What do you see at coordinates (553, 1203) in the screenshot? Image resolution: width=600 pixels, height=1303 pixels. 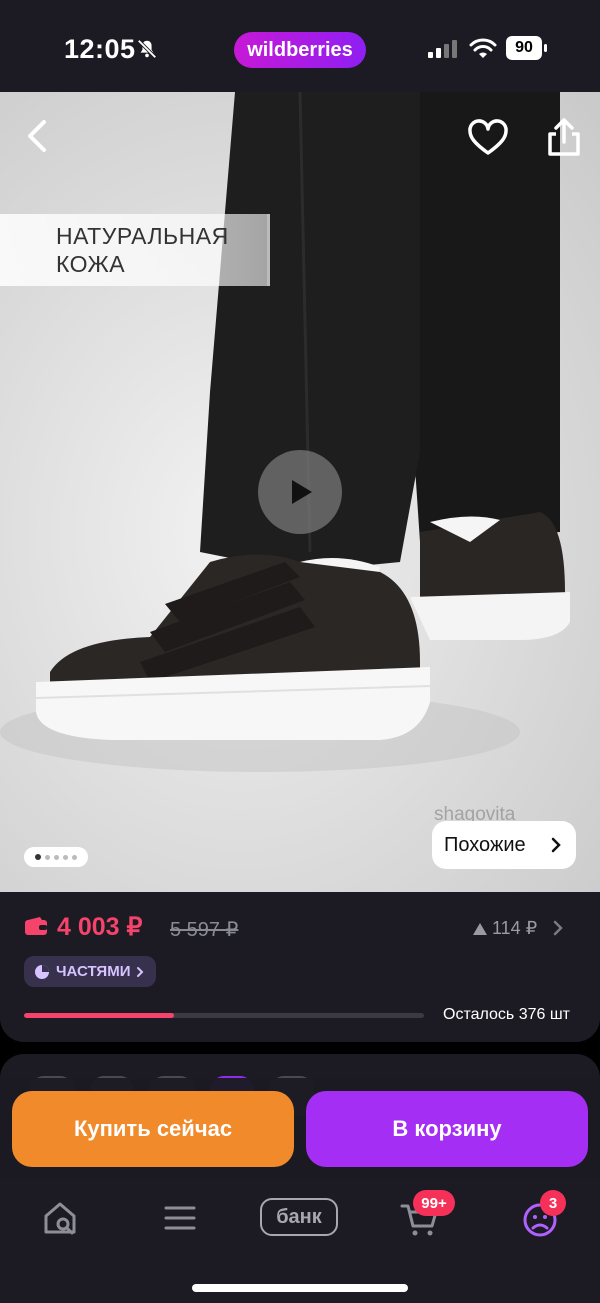 I see `notifications-badge: 3` at bounding box center [553, 1203].